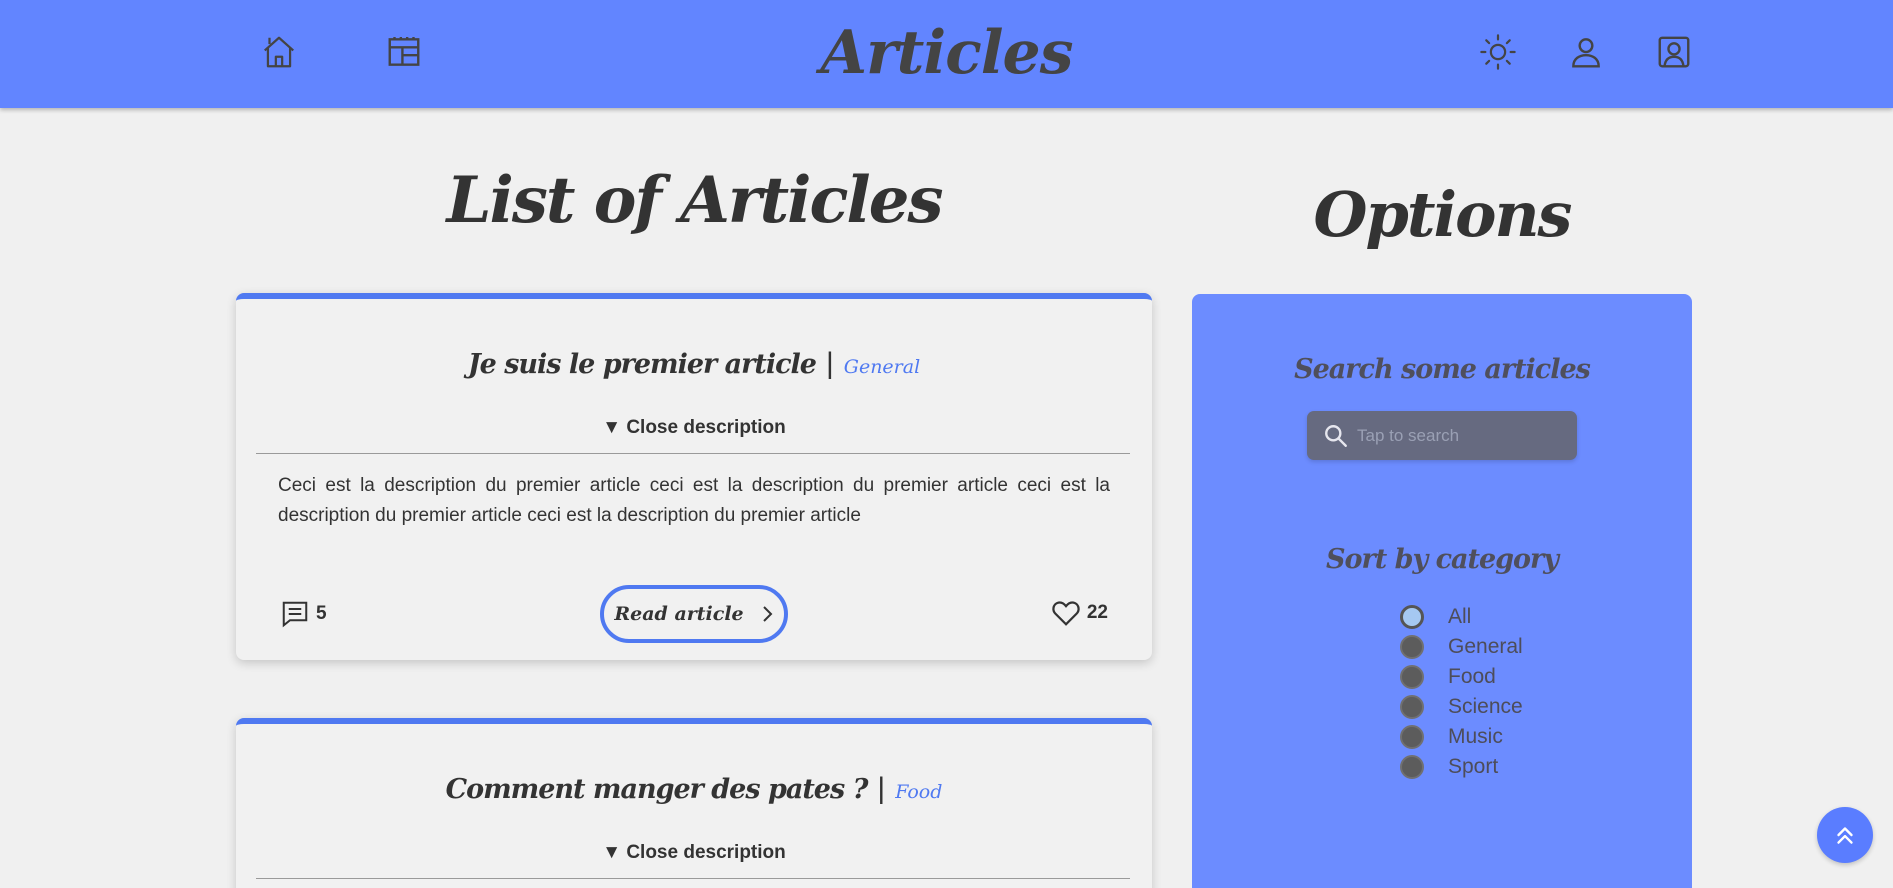  Describe the element at coordinates (1485, 706) in the screenshot. I see `category-label: Science` at that location.